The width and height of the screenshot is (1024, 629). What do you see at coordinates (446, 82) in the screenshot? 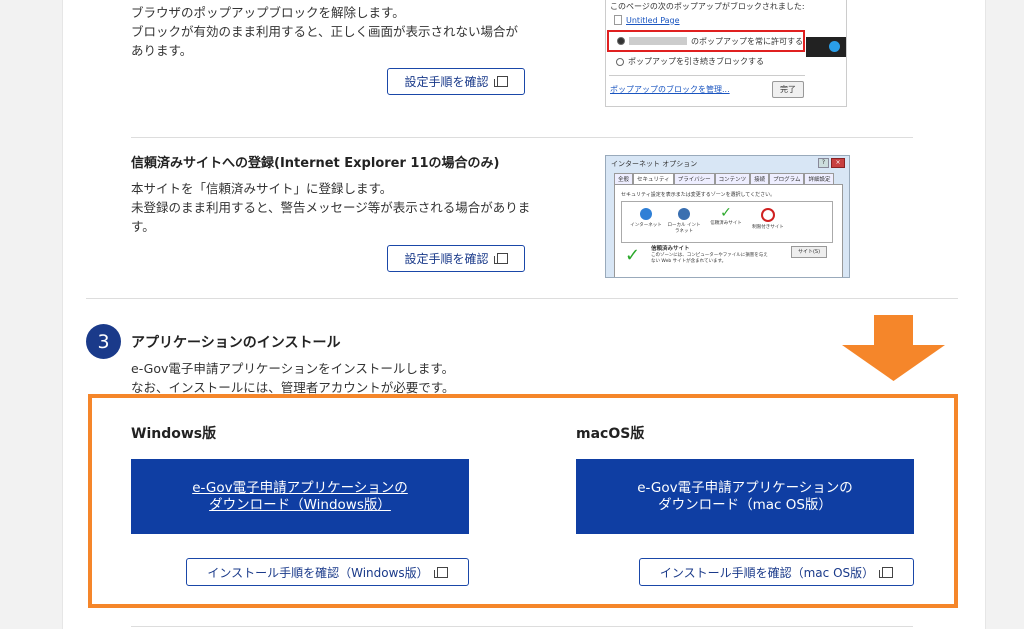
I see `popup-settings-button-label: 設定手順を確認` at bounding box center [446, 82].